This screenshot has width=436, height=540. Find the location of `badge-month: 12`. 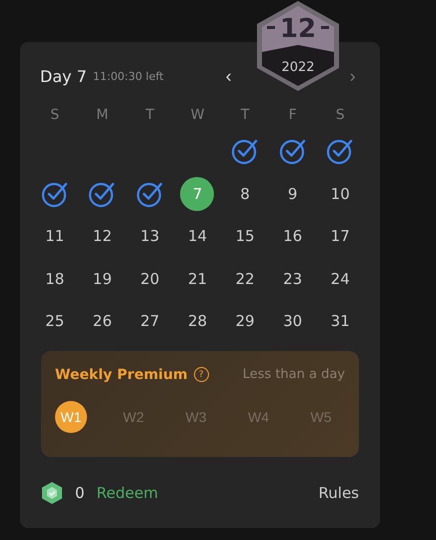

badge-month: 12 is located at coordinates (298, 29).